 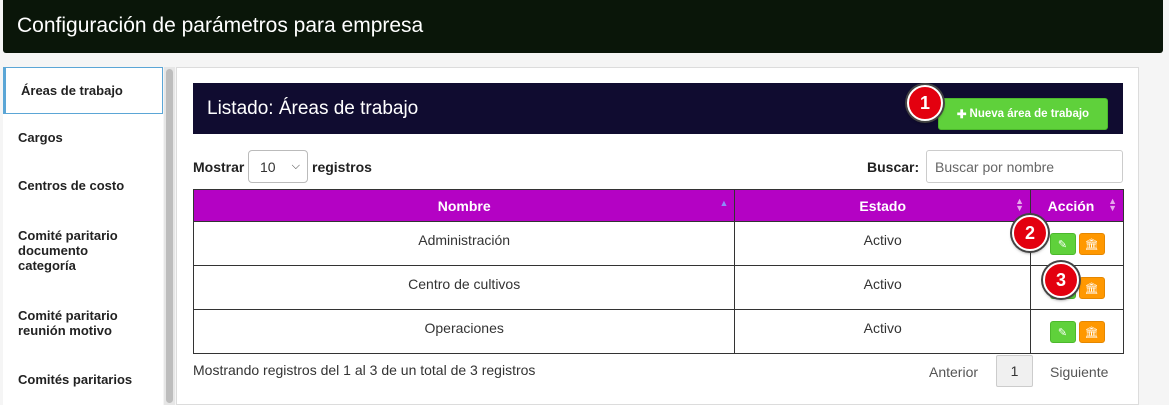 What do you see at coordinates (1029, 114) in the screenshot?
I see `new-area-button-label: Nueva área de trabajo` at bounding box center [1029, 114].